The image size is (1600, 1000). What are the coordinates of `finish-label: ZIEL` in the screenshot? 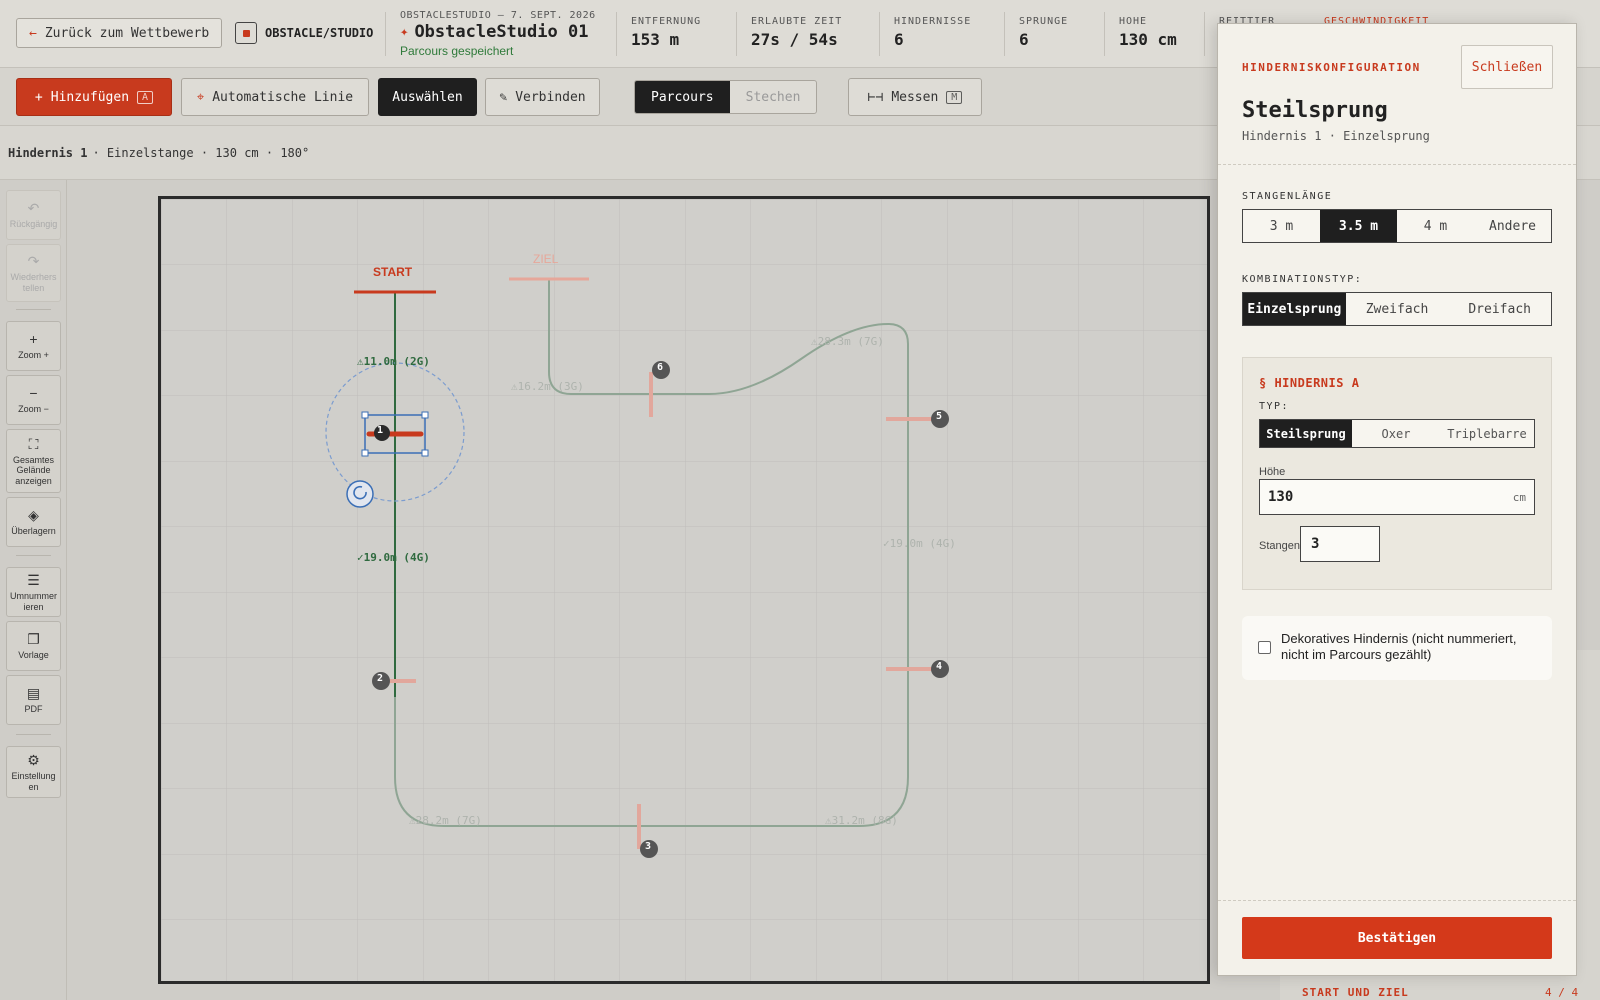 It's located at (546, 259).